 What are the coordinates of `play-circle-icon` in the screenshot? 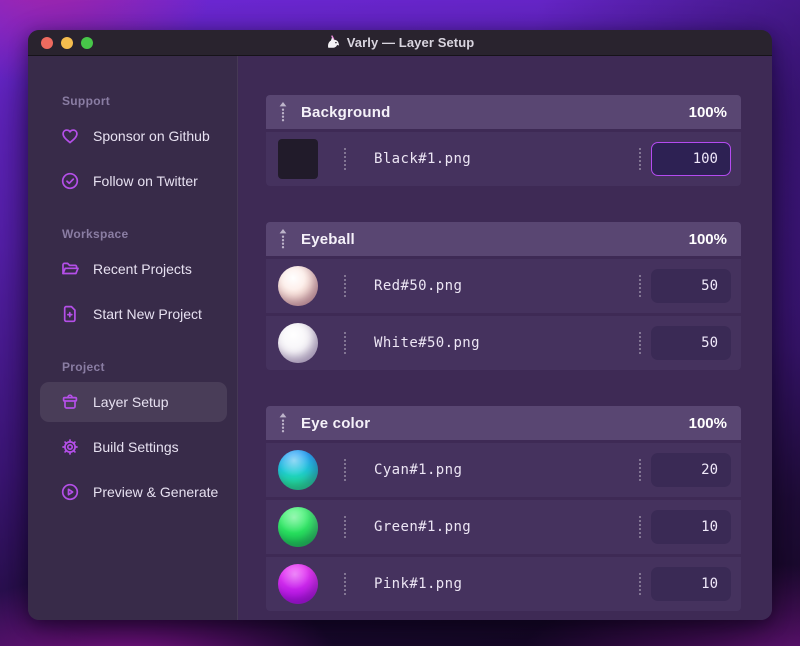 It's located at (70, 492).